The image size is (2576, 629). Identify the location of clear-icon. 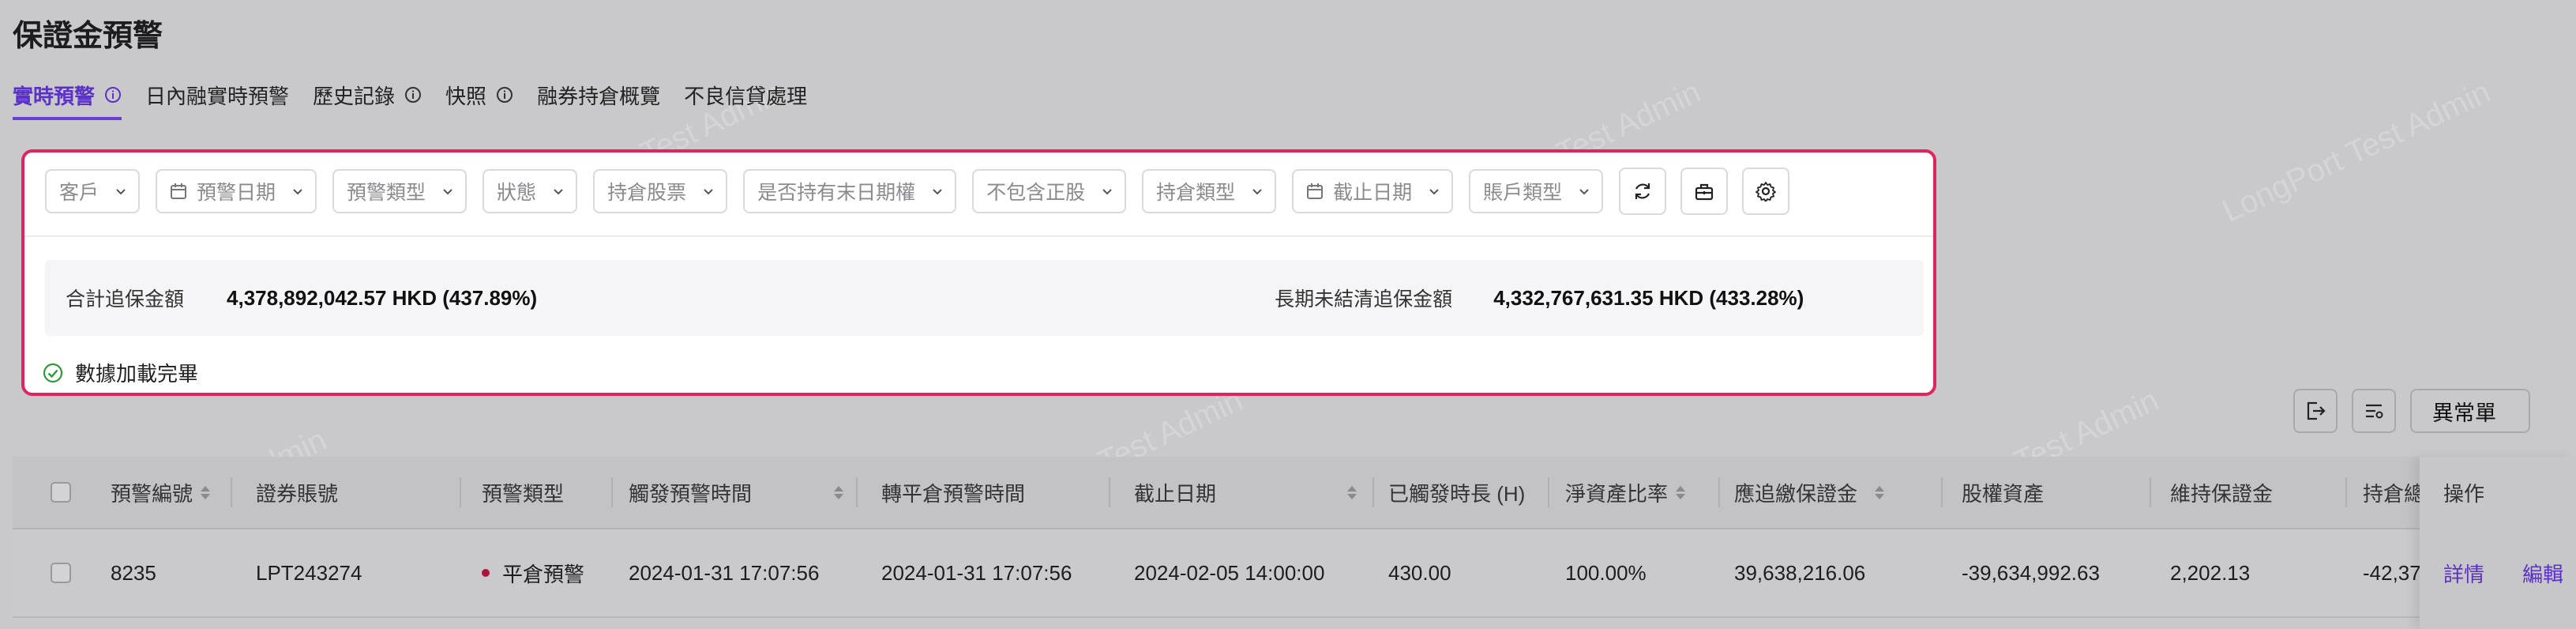
(1704, 192).